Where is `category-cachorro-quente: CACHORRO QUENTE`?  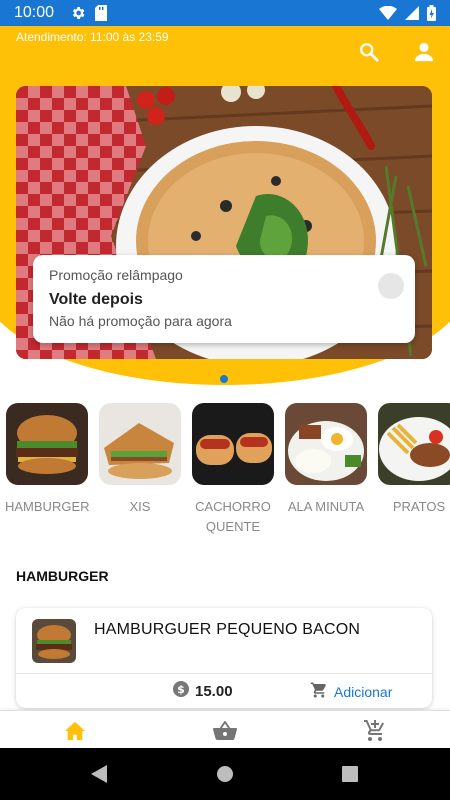 category-cachorro-quente: CACHORRO QUENTE is located at coordinates (233, 470).